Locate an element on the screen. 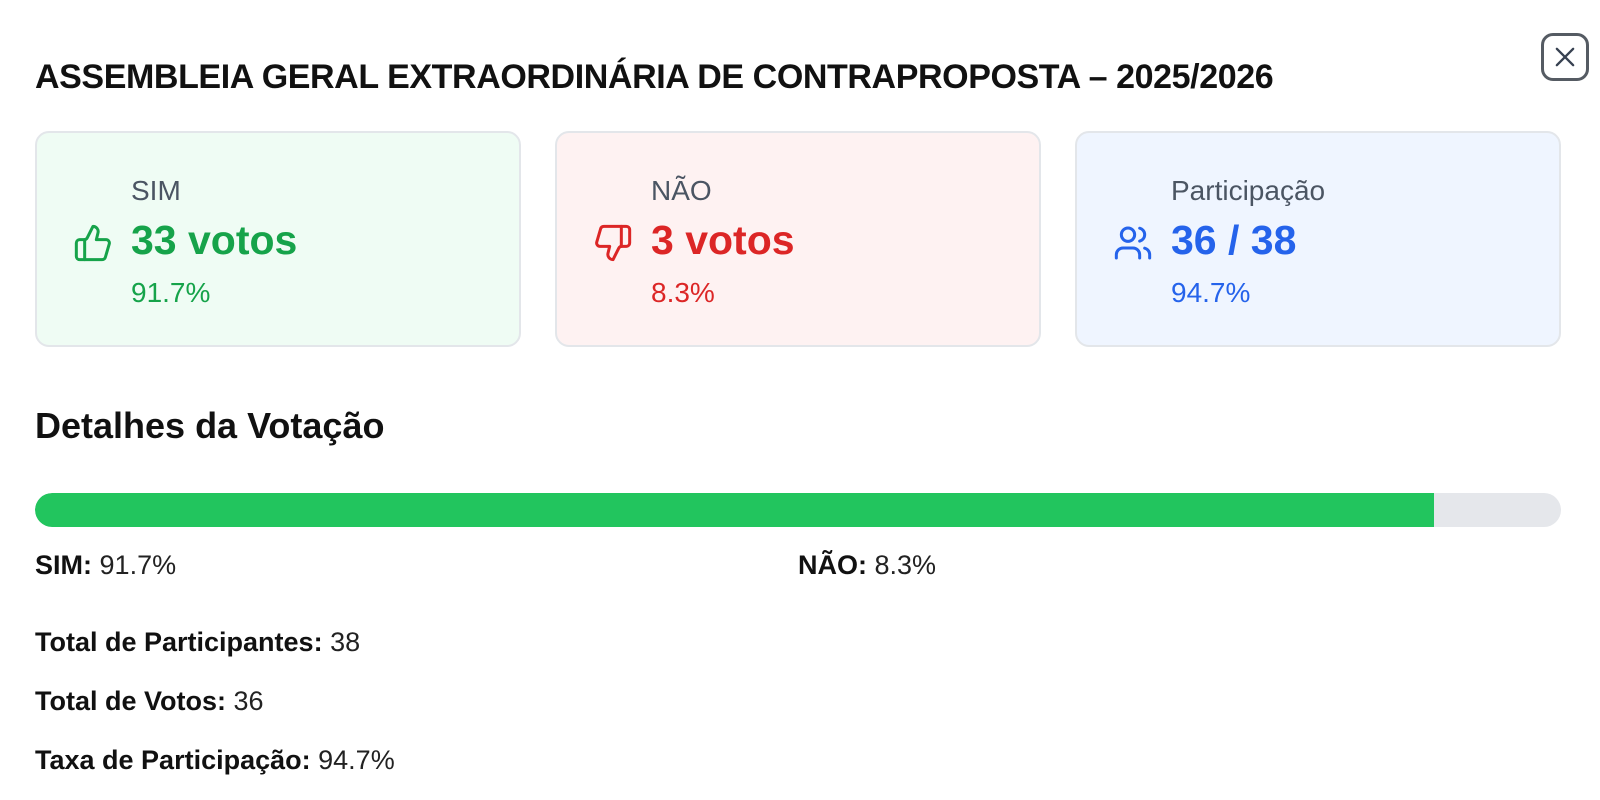 The height and width of the screenshot is (800, 1600). participation-card-label: Participação is located at coordinates (1248, 190).